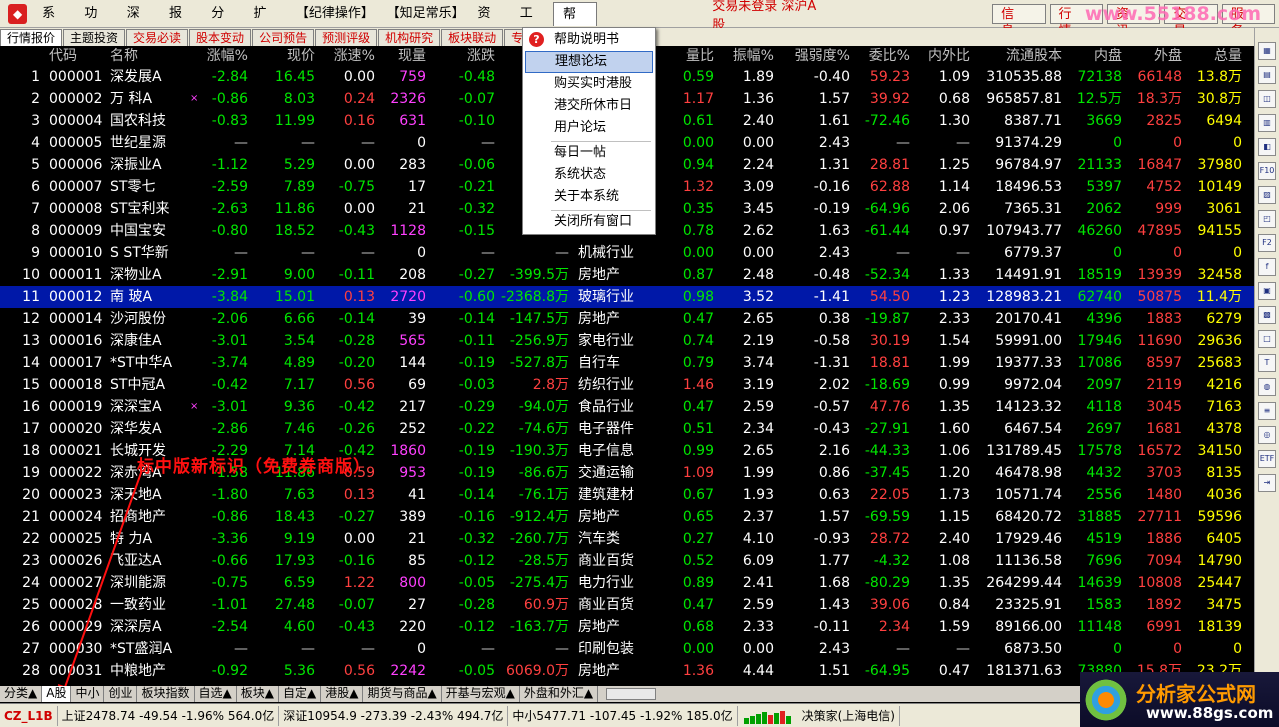  I want to click on market-tab: 自定▲, so click(300, 694).